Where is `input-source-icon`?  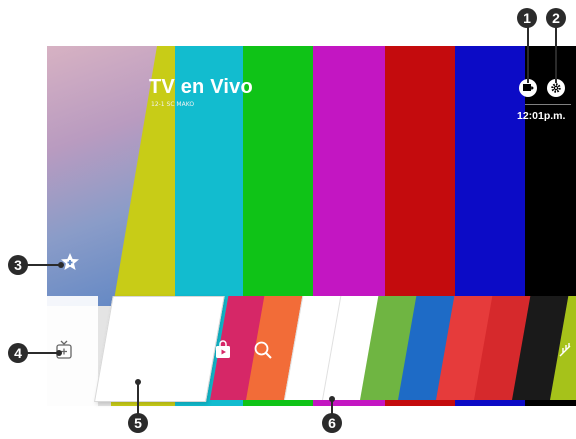
input-source-icon is located at coordinates (528, 87).